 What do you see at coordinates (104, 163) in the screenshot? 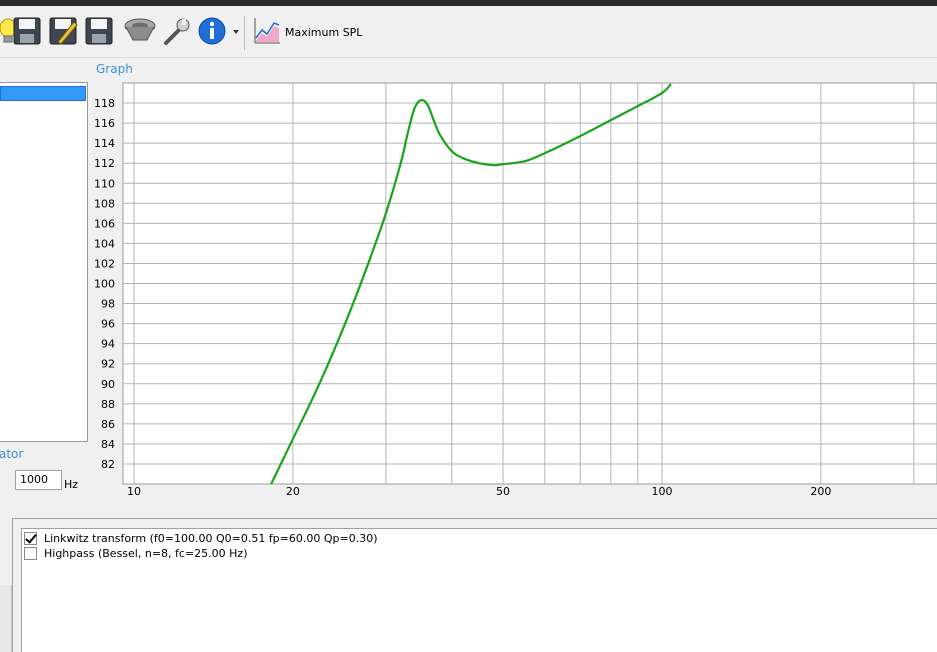
I see `y-tick-label: 112` at bounding box center [104, 163].